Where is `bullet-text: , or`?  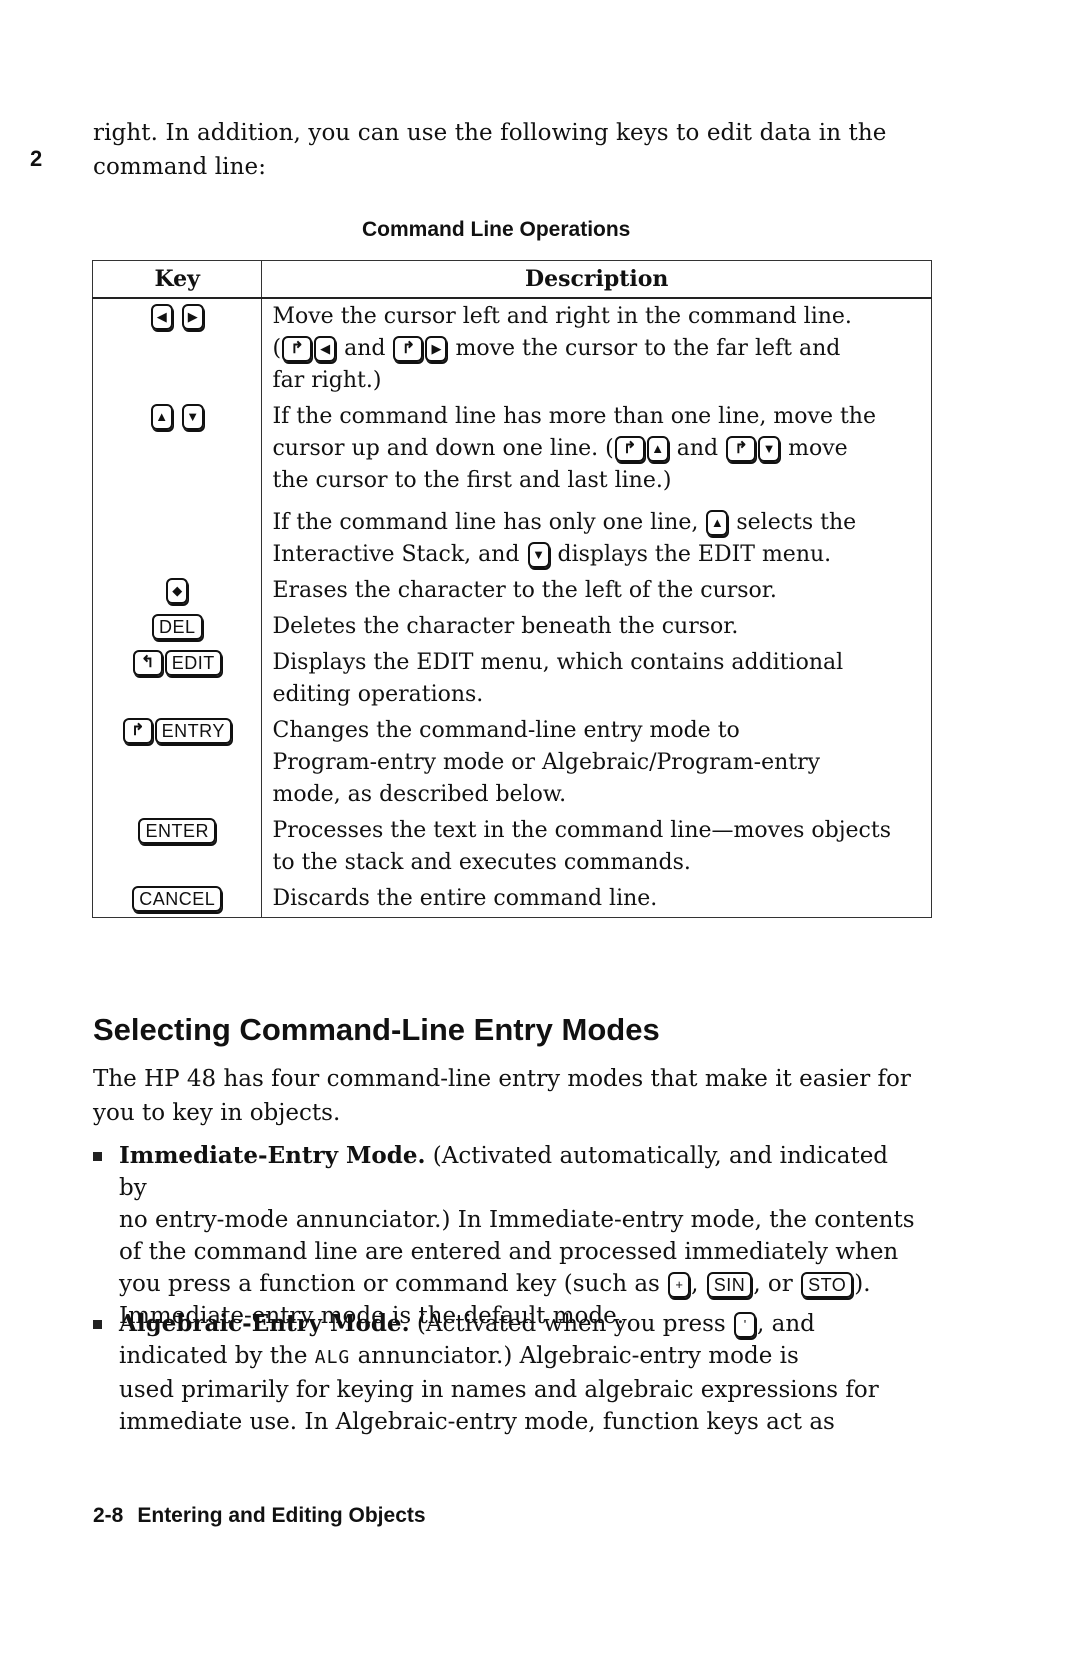
bullet-text: , or is located at coordinates (773, 1284).